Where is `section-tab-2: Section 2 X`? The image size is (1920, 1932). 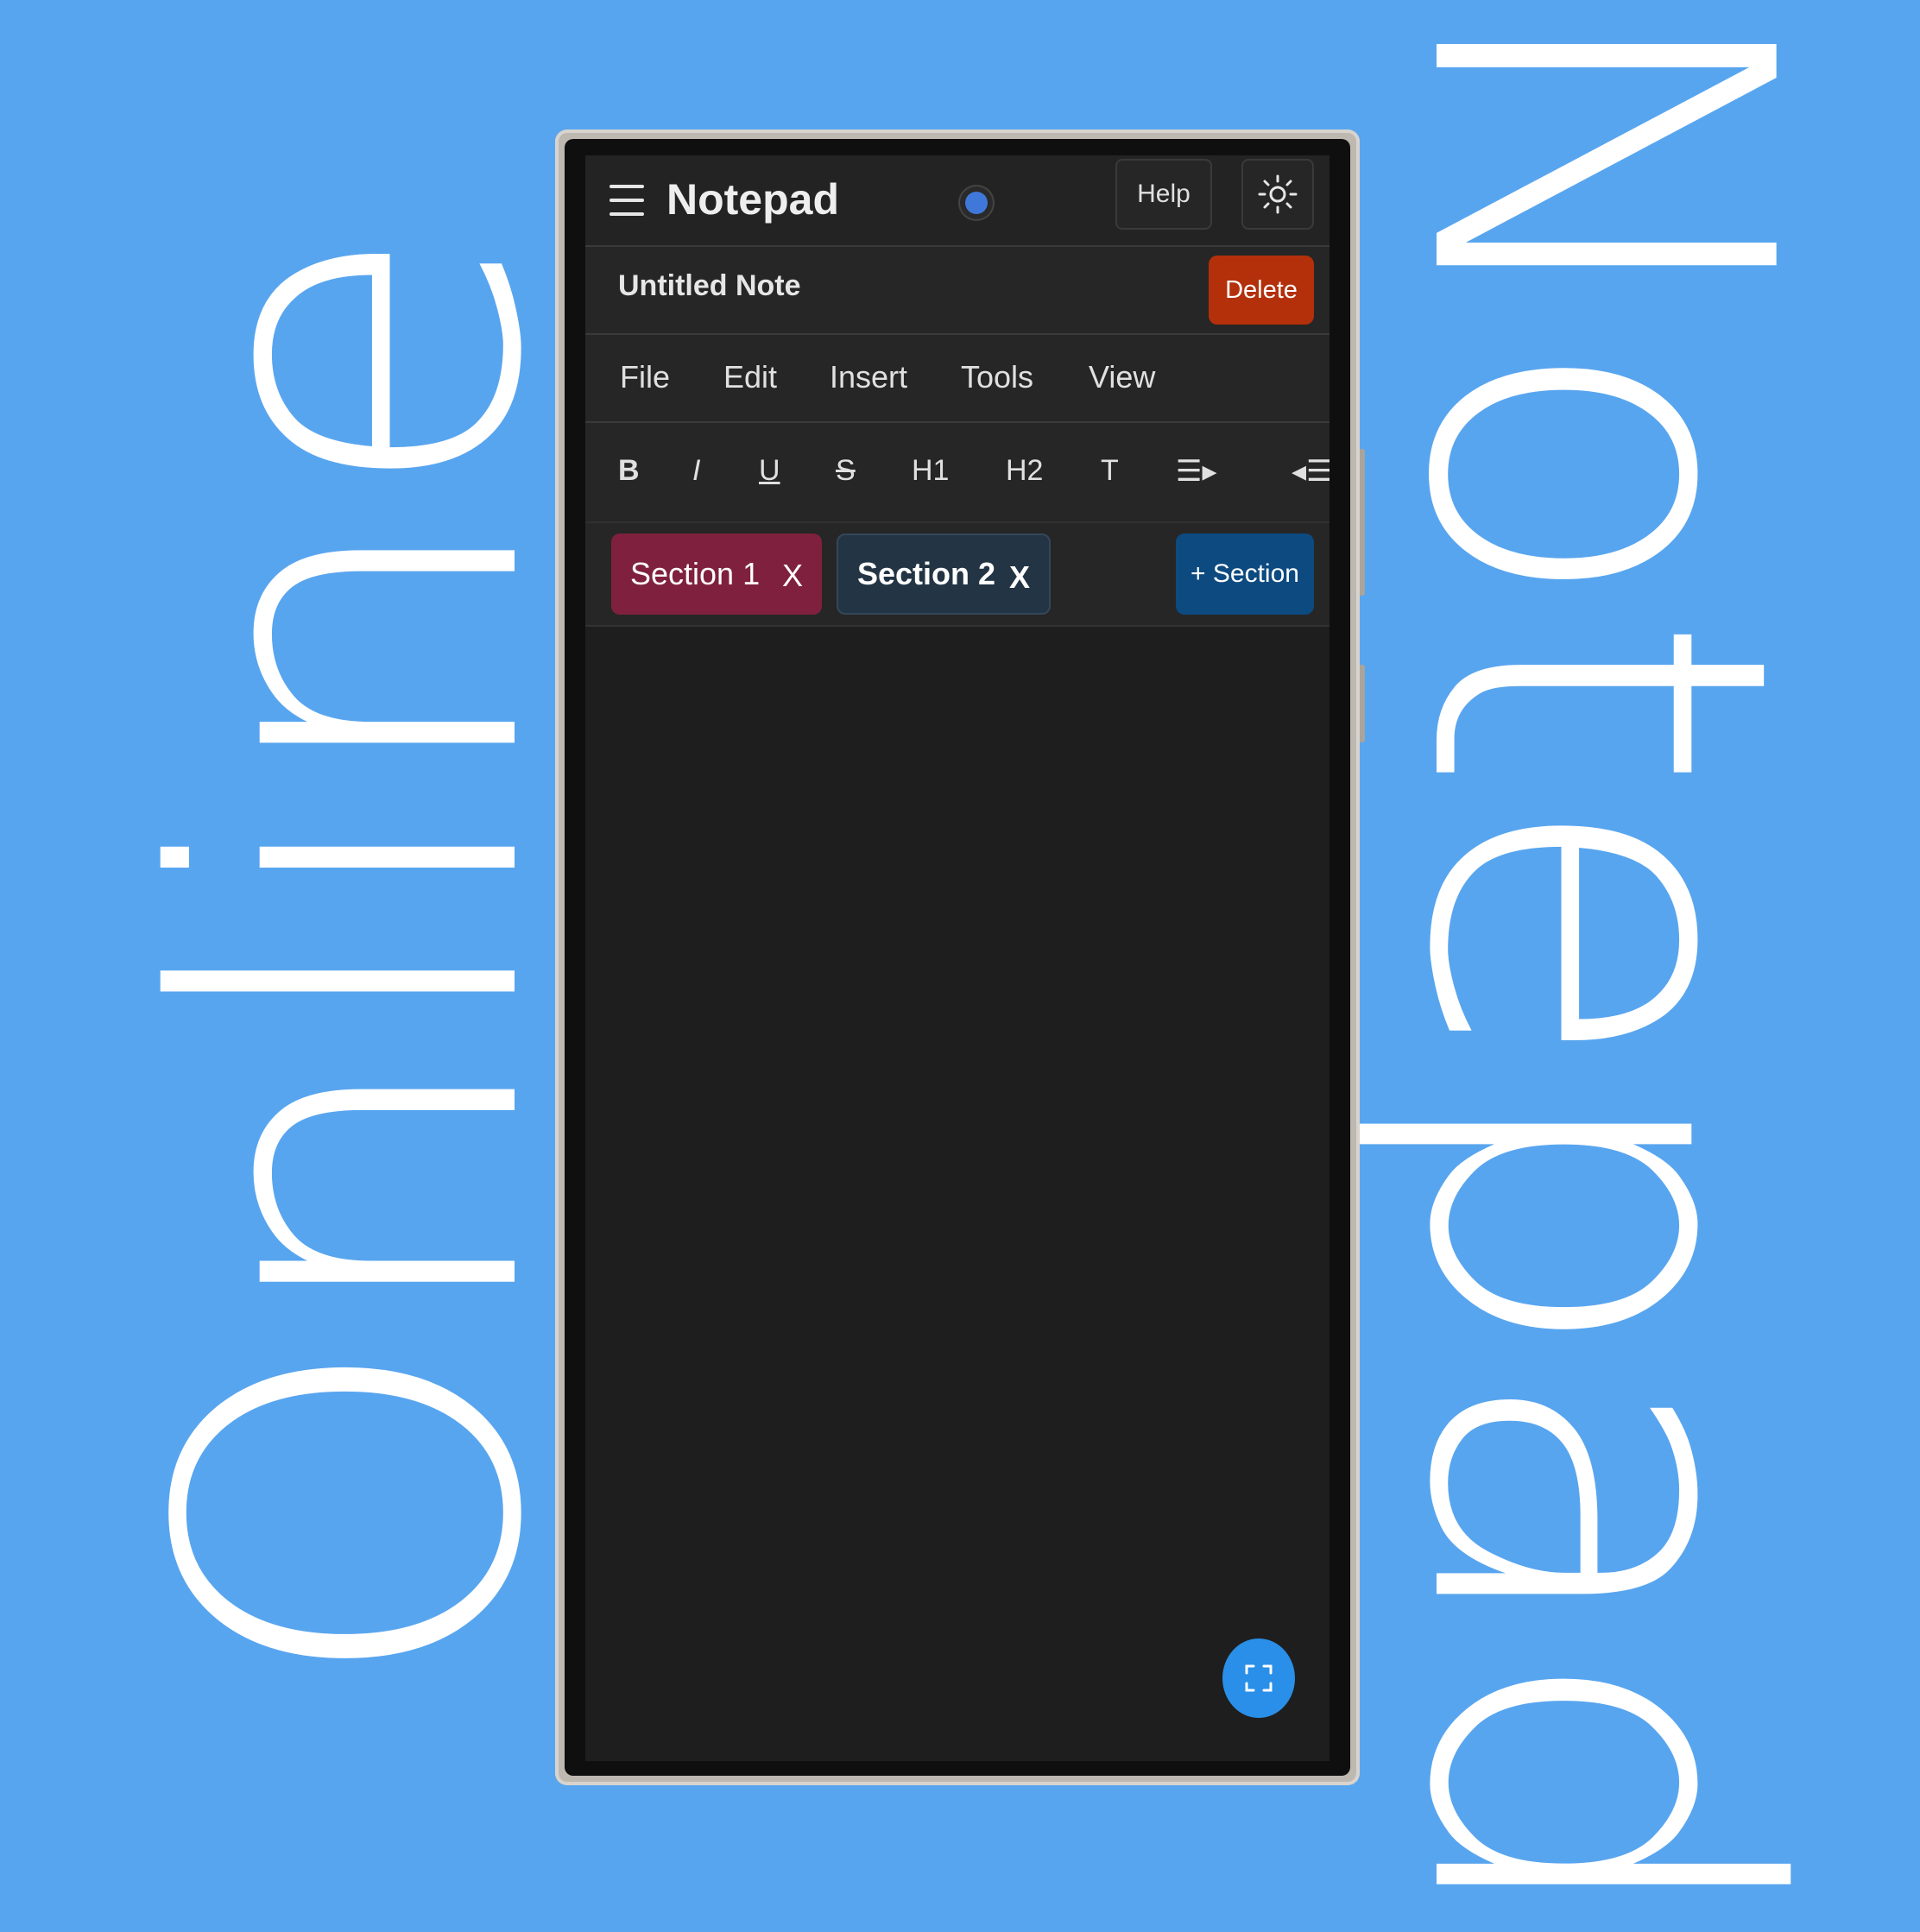
section-tab-2: Section 2 X is located at coordinates (944, 574).